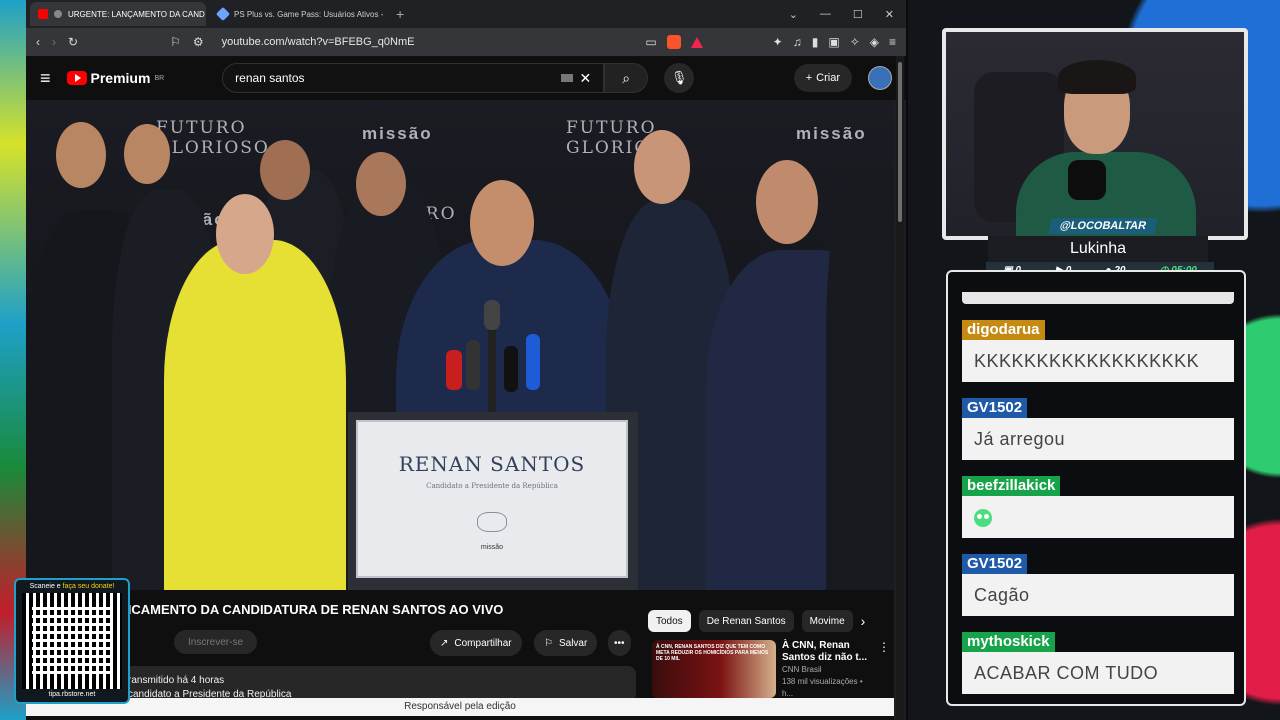 Image resolution: width=1280 pixels, height=720 pixels. Describe the element at coordinates (483, 643) in the screenshot. I see `share-label: Compartilhar` at that location.